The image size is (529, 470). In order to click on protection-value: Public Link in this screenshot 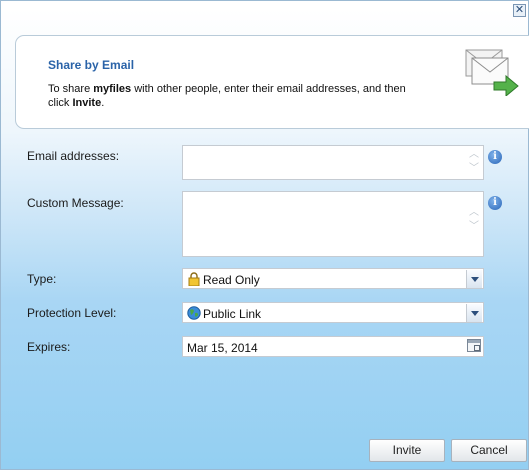, I will do `click(232, 314)`.